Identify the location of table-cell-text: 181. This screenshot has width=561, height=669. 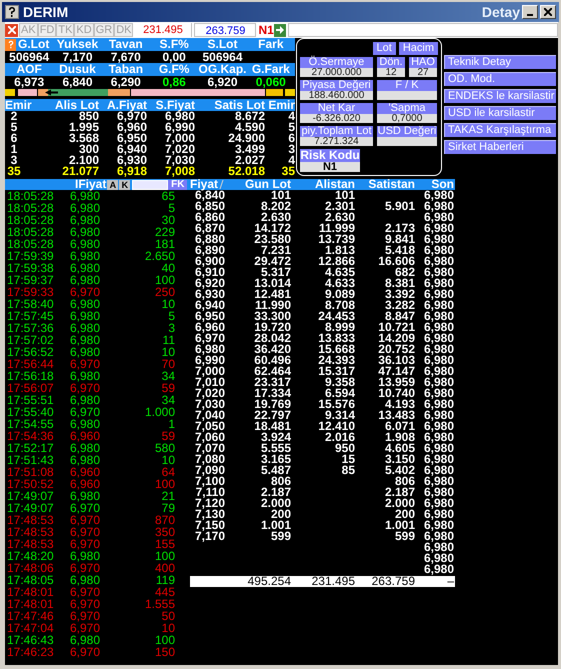
(164, 244).